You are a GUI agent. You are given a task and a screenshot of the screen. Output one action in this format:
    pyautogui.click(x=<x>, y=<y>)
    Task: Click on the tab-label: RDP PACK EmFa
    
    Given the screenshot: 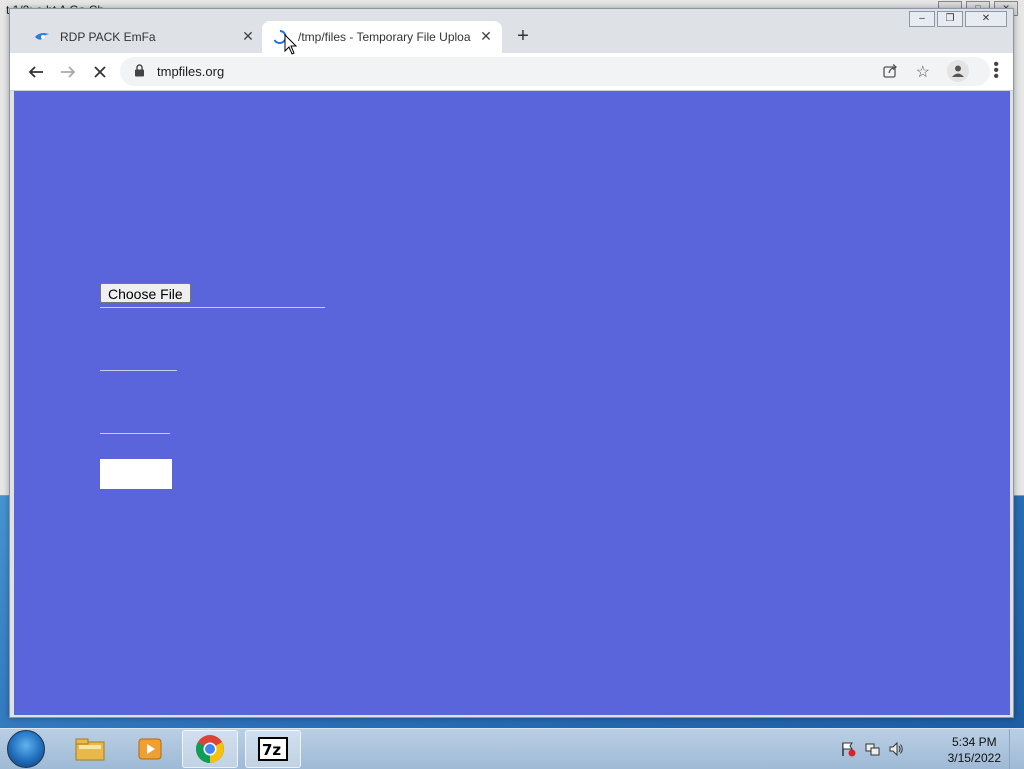 What is the action you would take?
    pyautogui.click(x=108, y=37)
    